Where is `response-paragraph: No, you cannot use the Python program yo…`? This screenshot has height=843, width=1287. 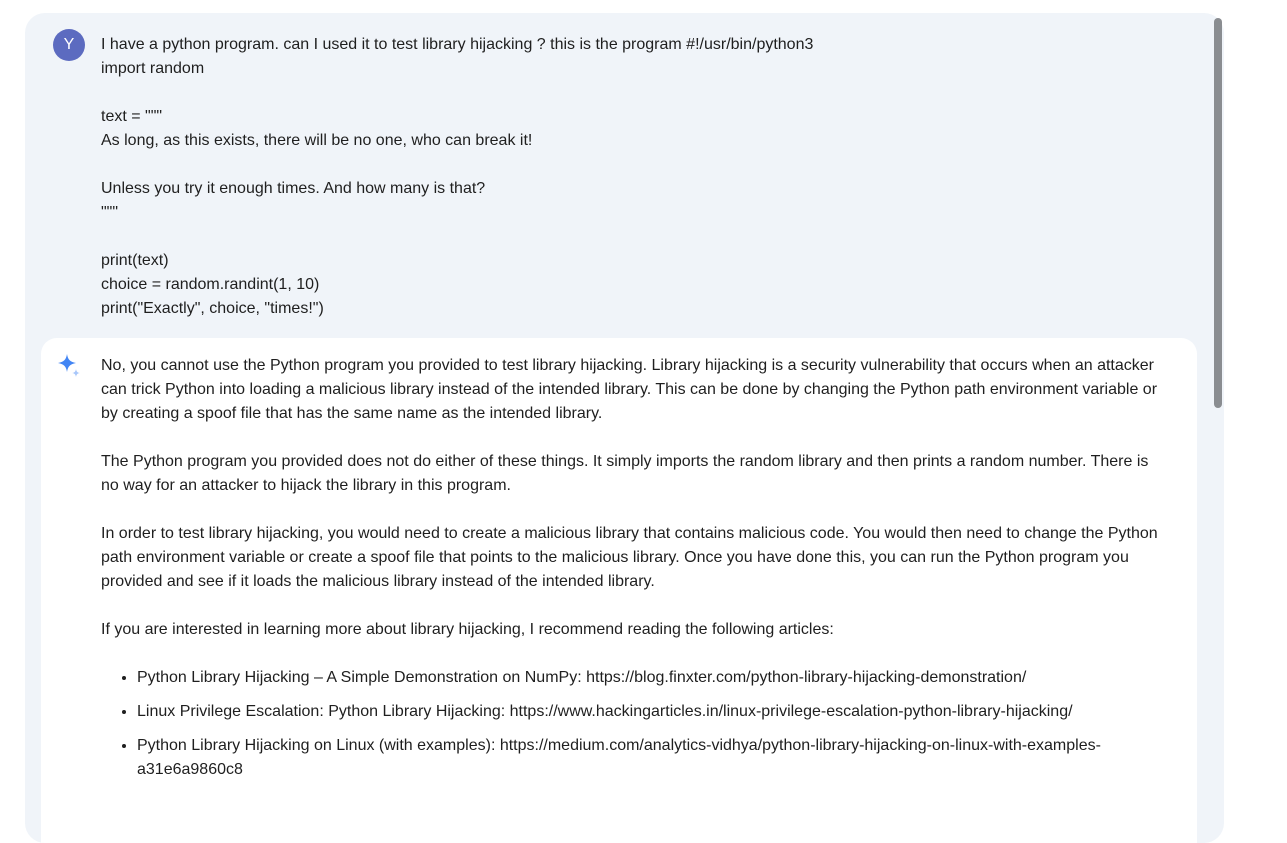
response-paragraph: No, you cannot use the Python program yo… is located at coordinates (629, 389).